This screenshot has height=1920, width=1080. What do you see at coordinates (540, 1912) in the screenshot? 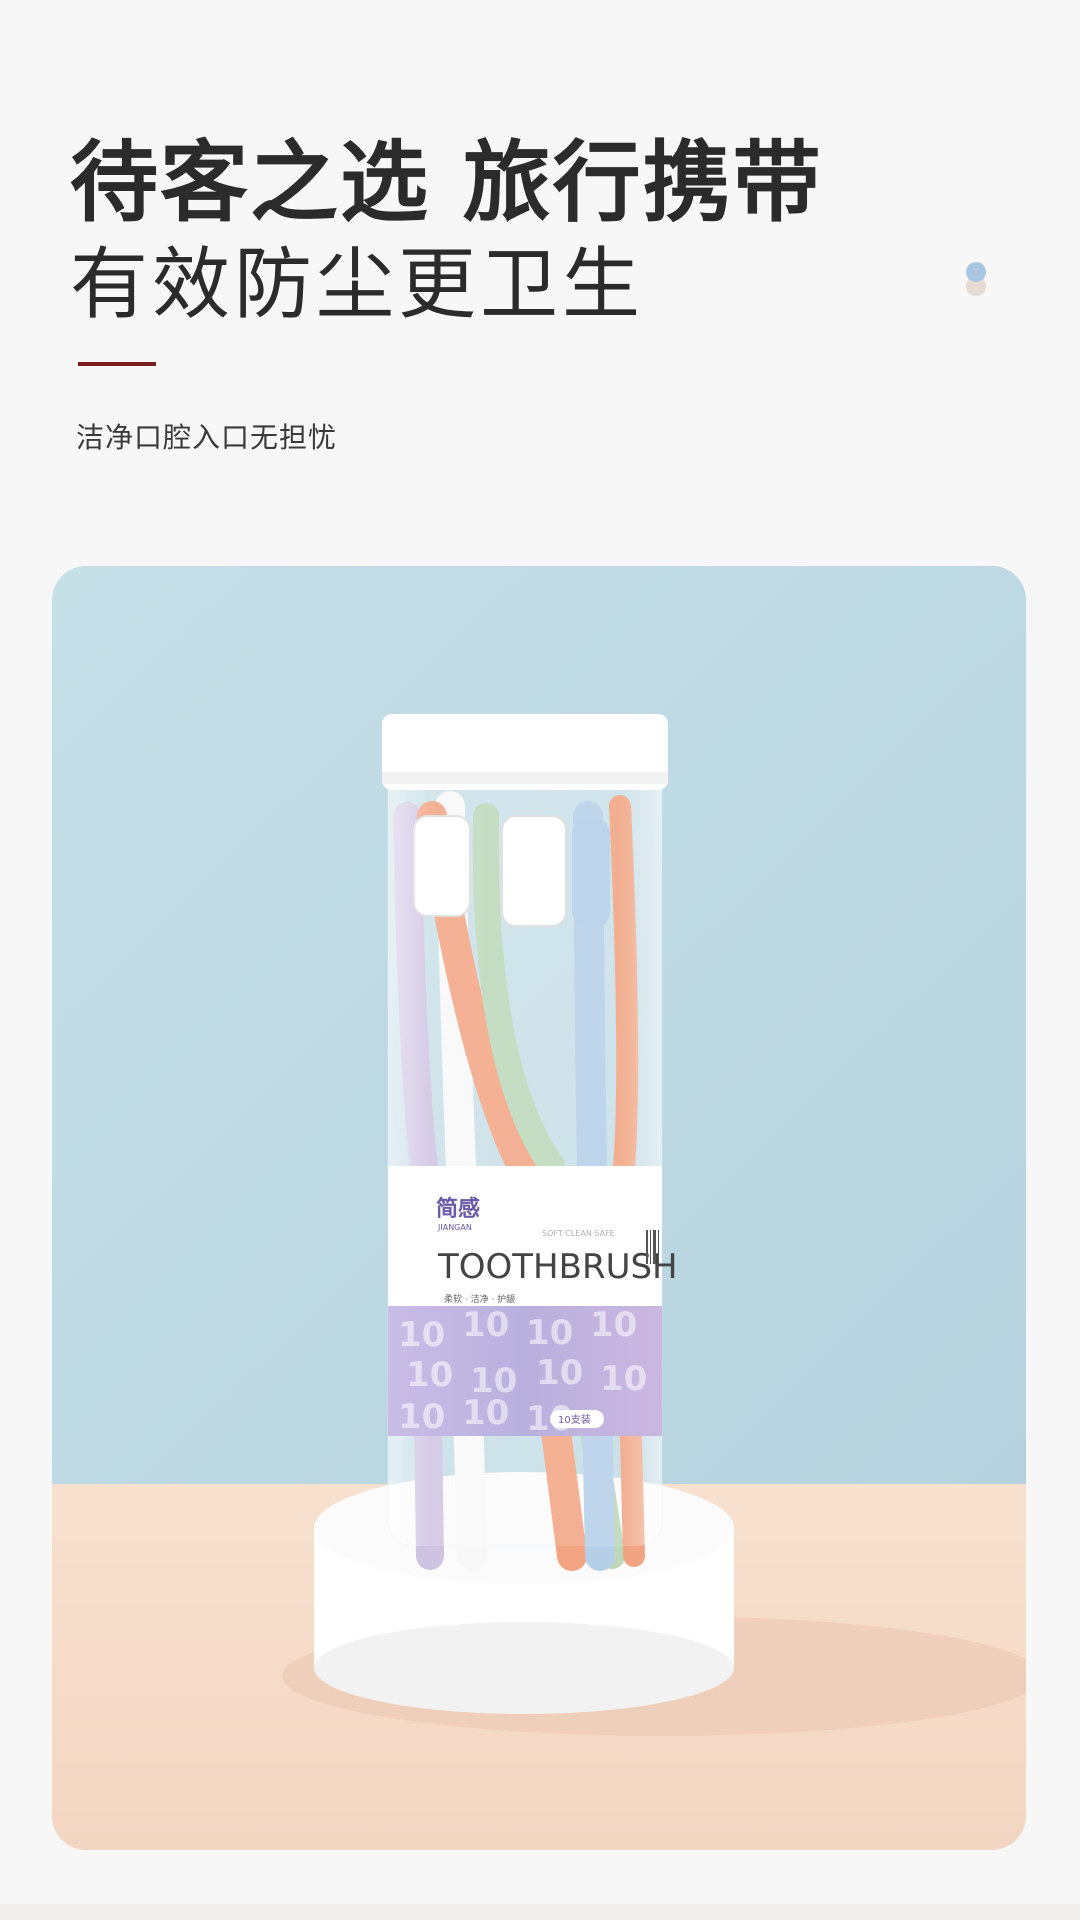
I see `bottom-strip` at bounding box center [540, 1912].